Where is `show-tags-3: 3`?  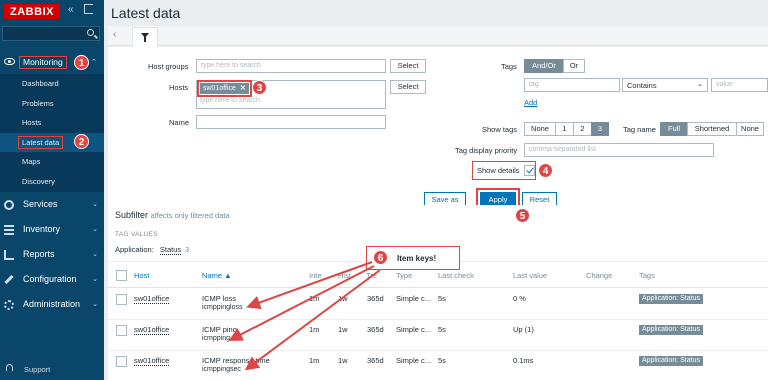 show-tags-3: 3 is located at coordinates (600, 129).